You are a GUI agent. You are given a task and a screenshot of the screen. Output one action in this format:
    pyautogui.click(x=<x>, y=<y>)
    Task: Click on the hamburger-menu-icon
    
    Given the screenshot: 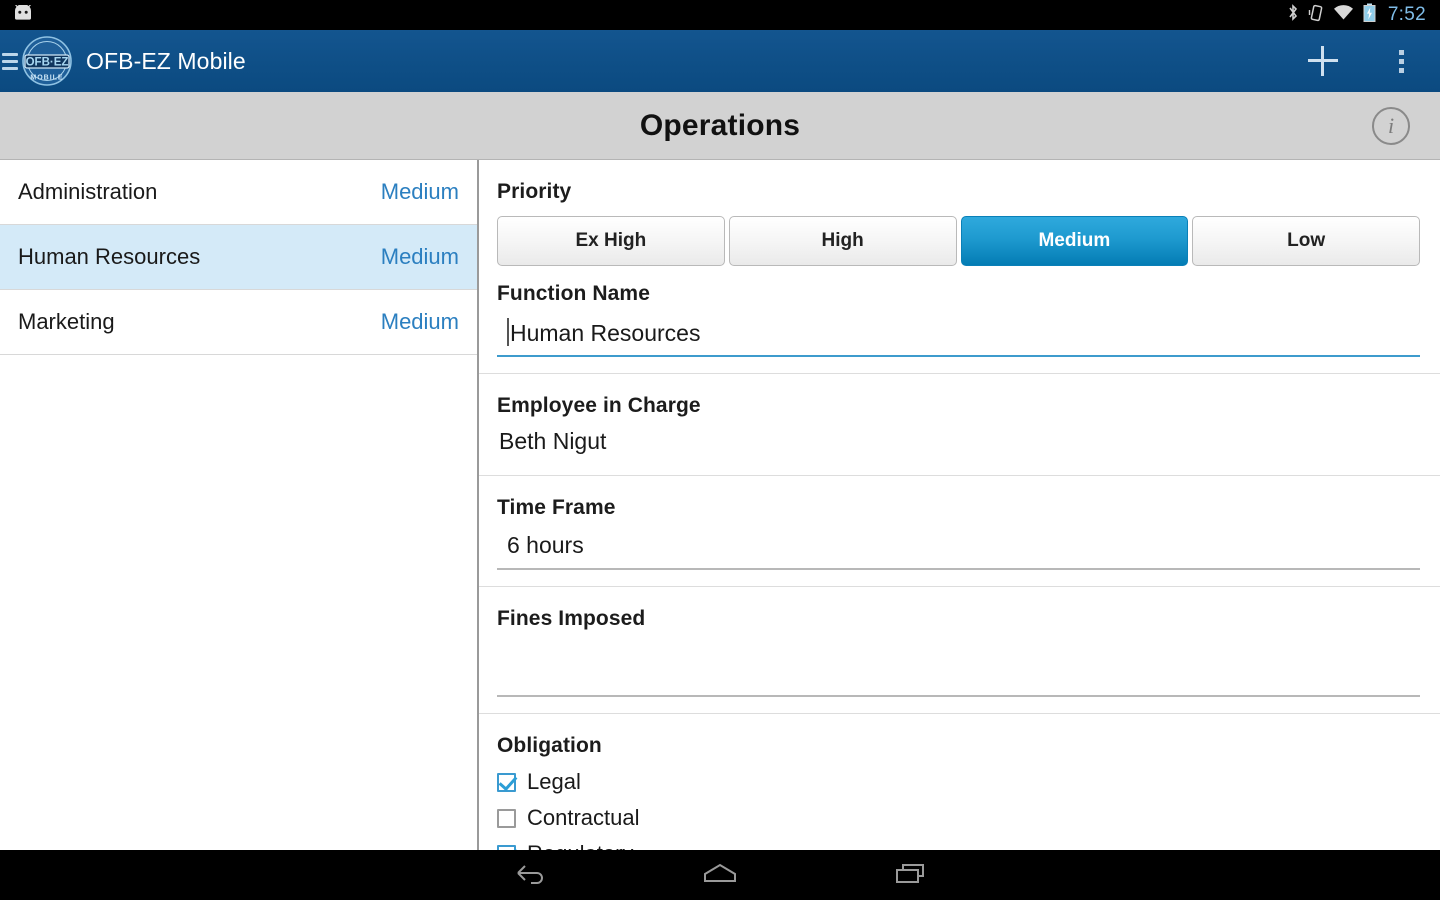 What is the action you would take?
    pyautogui.click(x=10, y=61)
    